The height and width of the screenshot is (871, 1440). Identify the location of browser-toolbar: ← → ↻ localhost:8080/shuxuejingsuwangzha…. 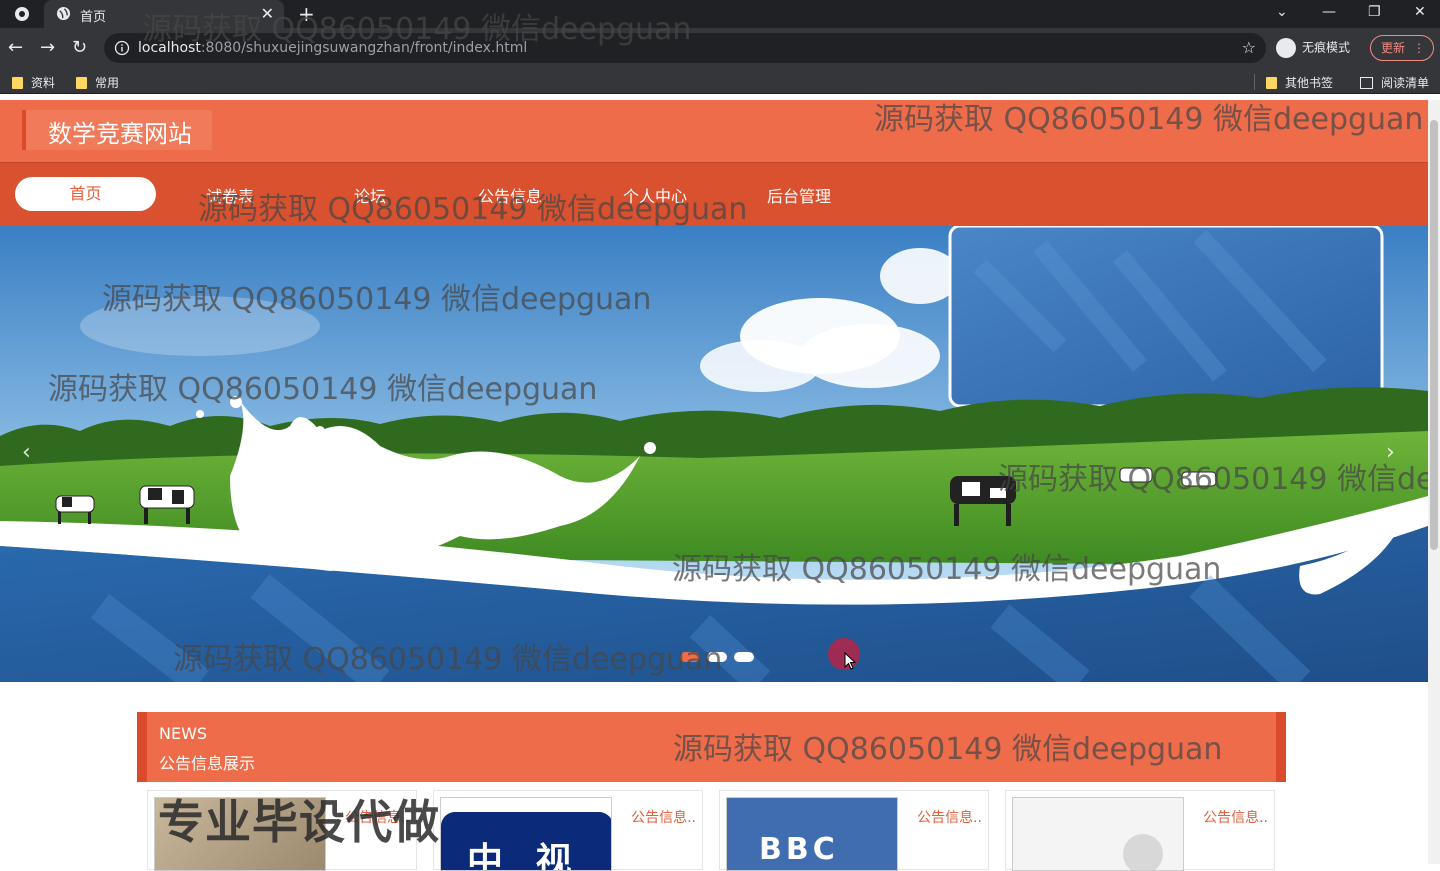
(720, 48).